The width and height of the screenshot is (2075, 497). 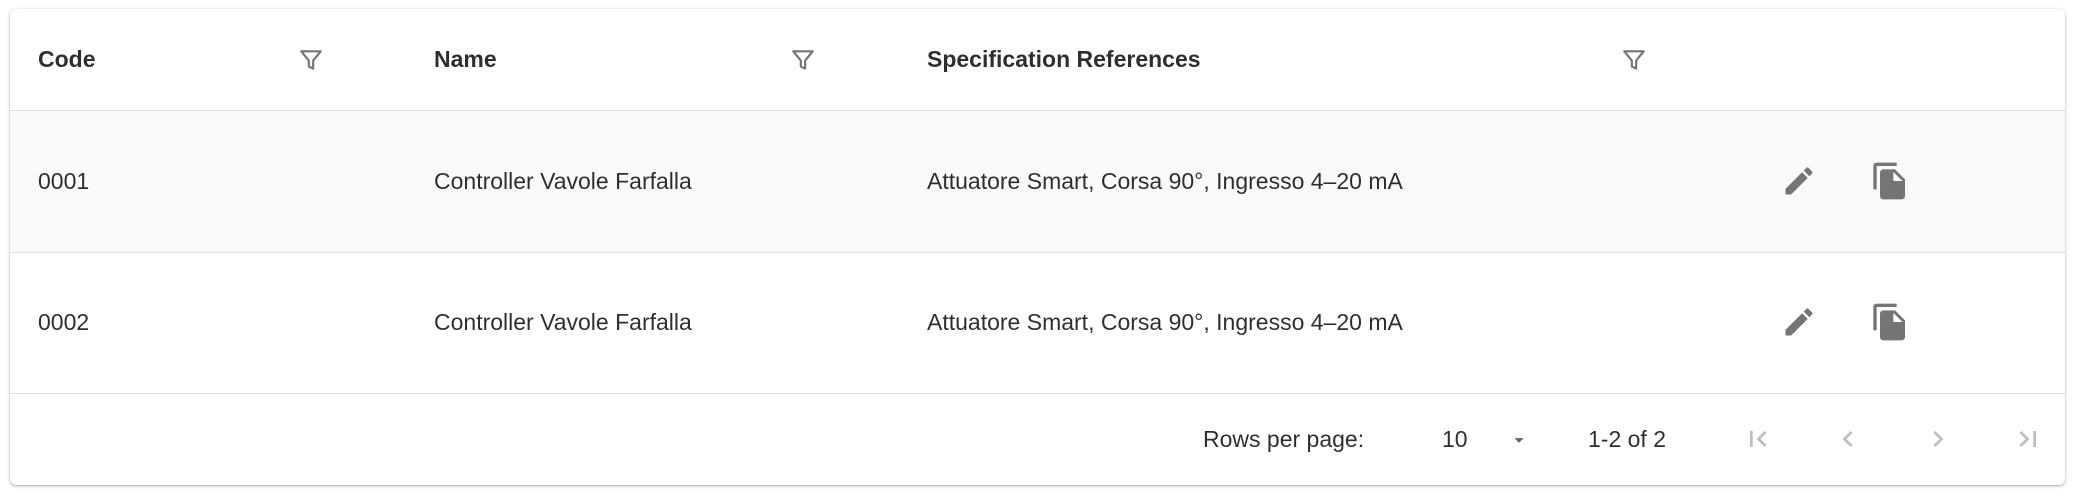 I want to click on column-header-specification-references: Specification References, so click(x=1064, y=59).